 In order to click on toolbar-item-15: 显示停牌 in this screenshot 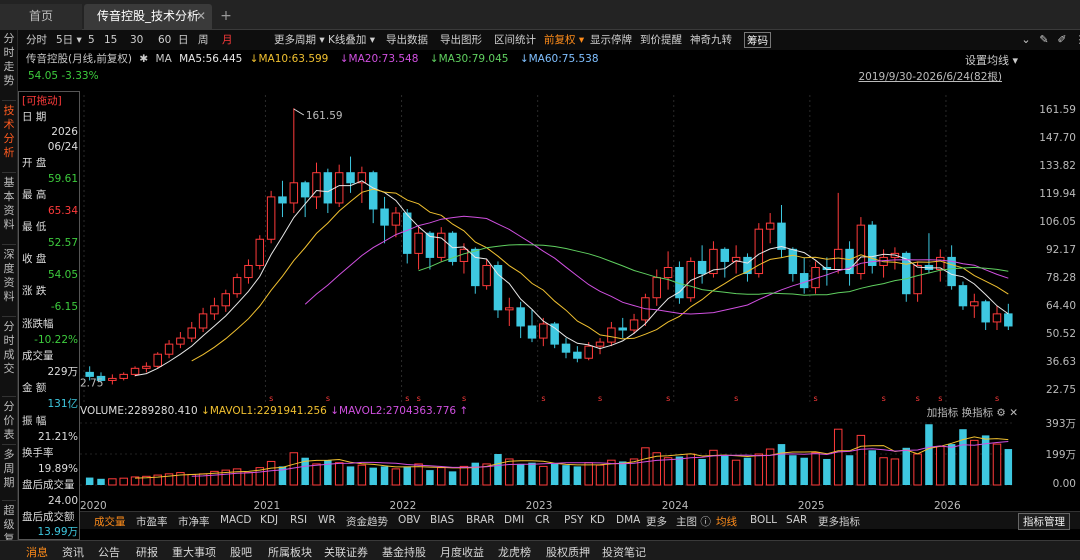, I will do `click(611, 40)`.